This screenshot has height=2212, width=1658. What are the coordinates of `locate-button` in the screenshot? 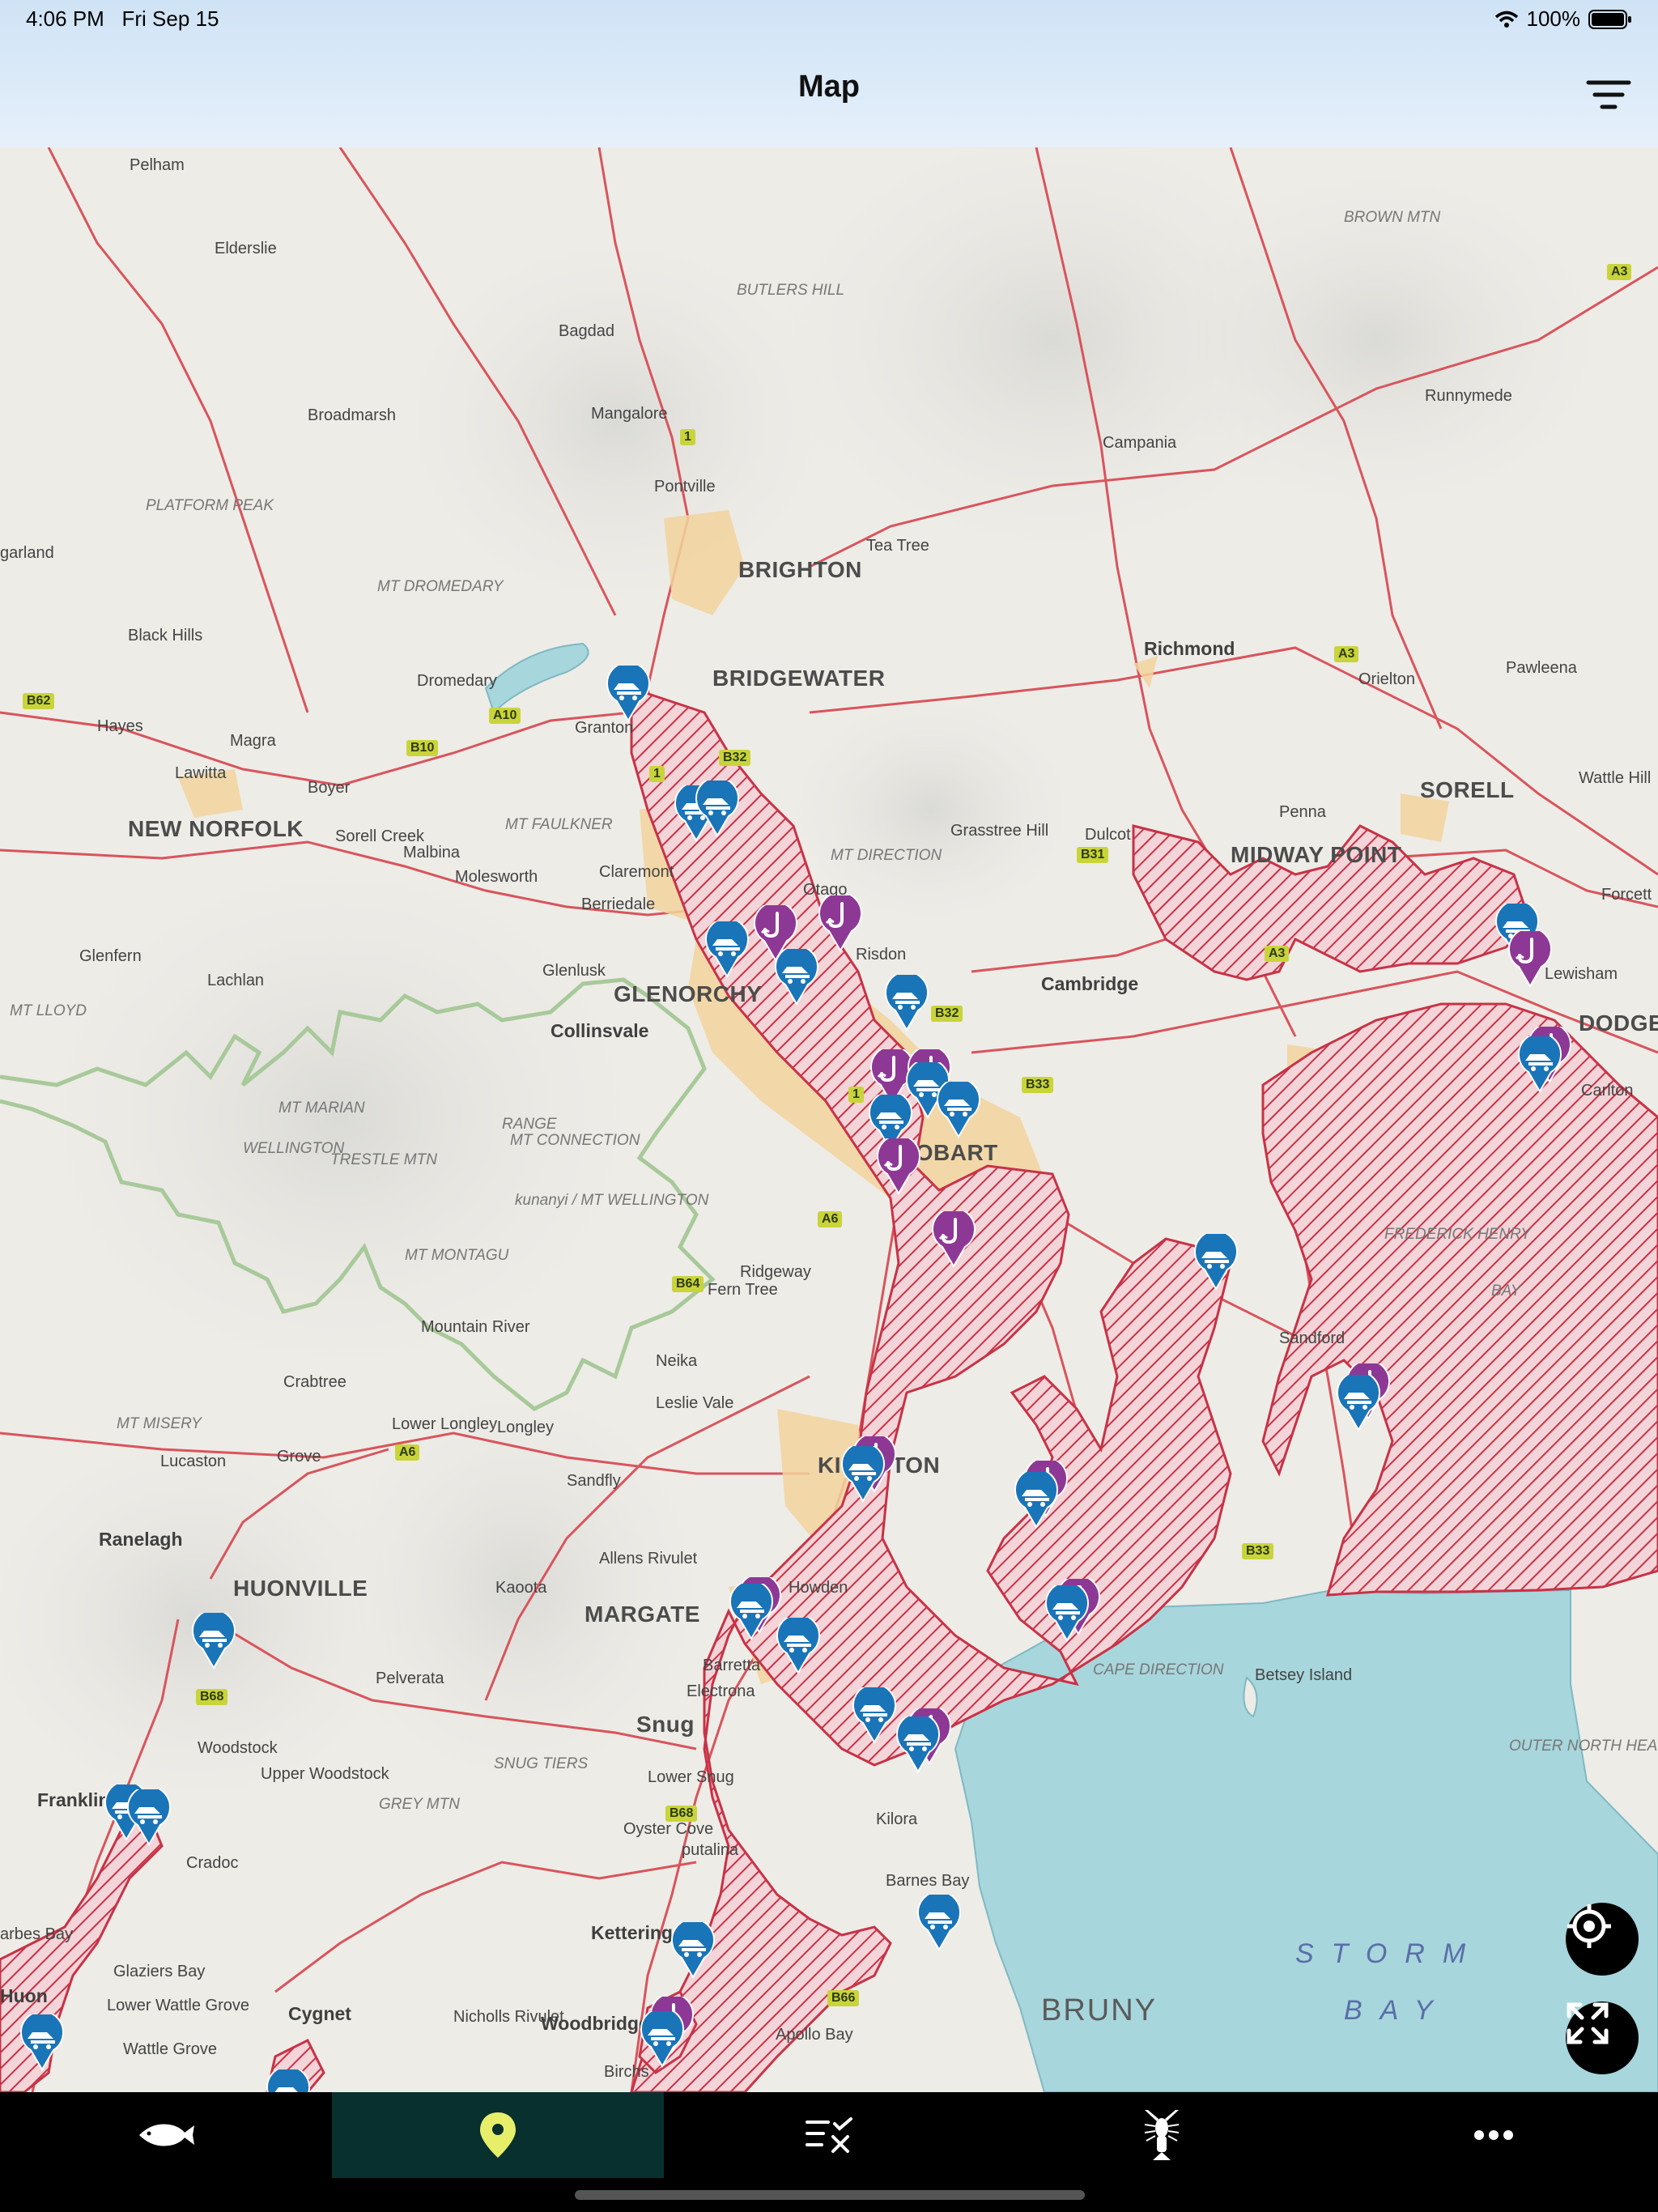 It's located at (1602, 1940).